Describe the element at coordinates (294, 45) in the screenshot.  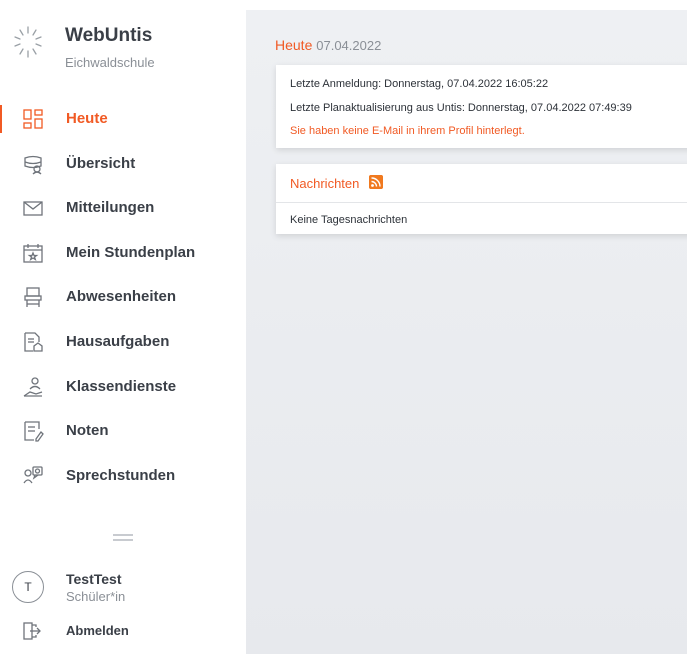
I see `page-title-text: Heute` at that location.